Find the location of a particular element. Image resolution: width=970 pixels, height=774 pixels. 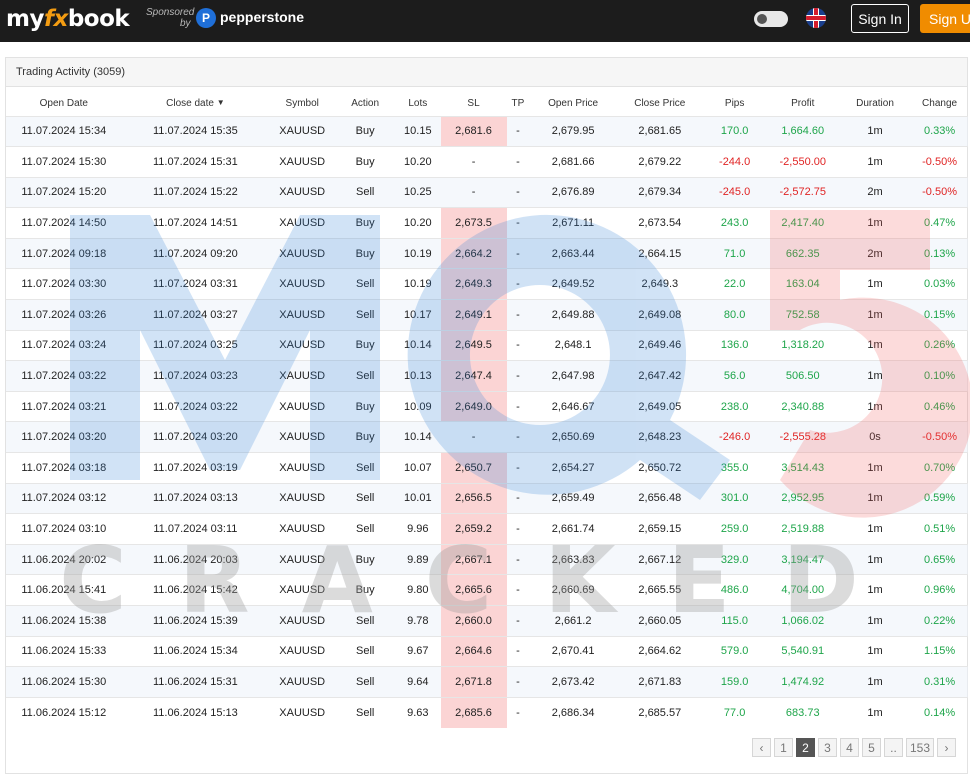

cell-pips: -246.0 is located at coordinates (734, 437).